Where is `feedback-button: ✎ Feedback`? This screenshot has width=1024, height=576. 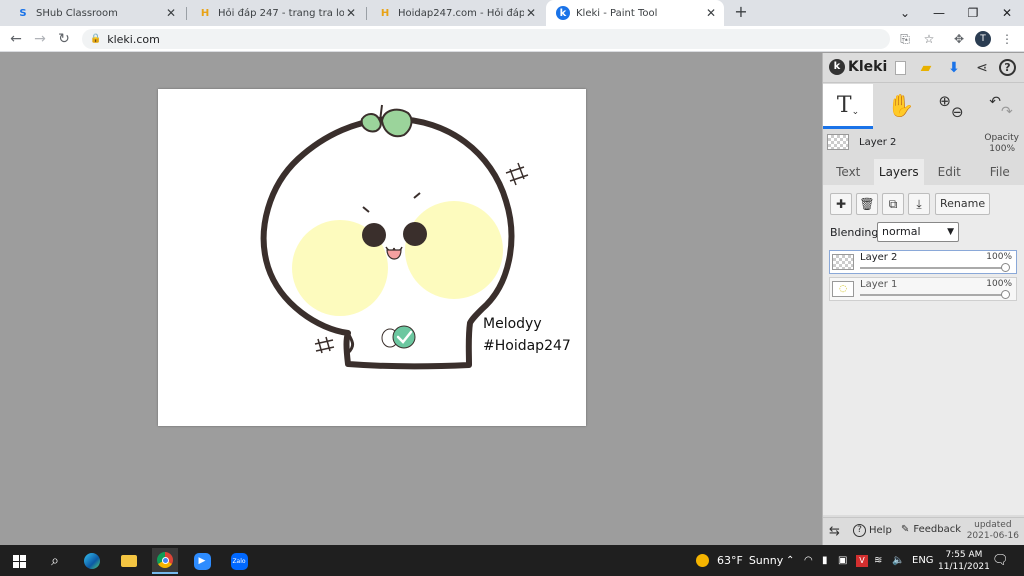 feedback-button: ✎ Feedback is located at coordinates (931, 529).